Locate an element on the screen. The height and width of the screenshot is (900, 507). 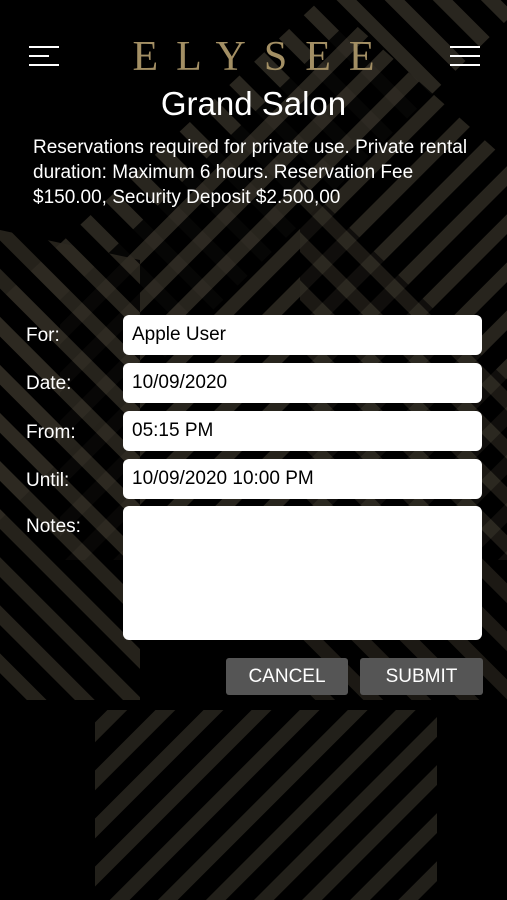
page-title: Grand Salon is located at coordinates (253, 103).